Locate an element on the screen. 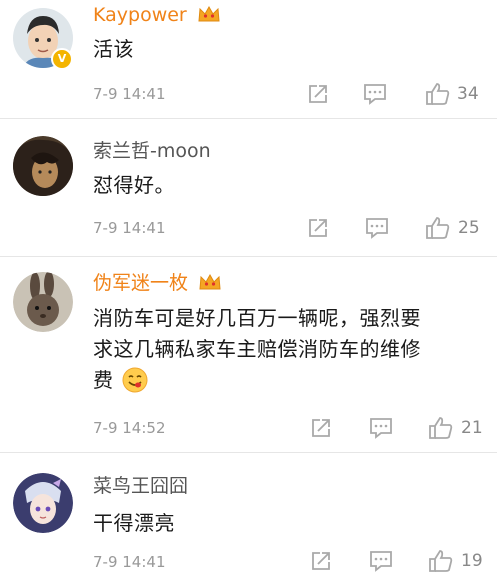  username: 索兰哲-moon is located at coordinates (152, 151).